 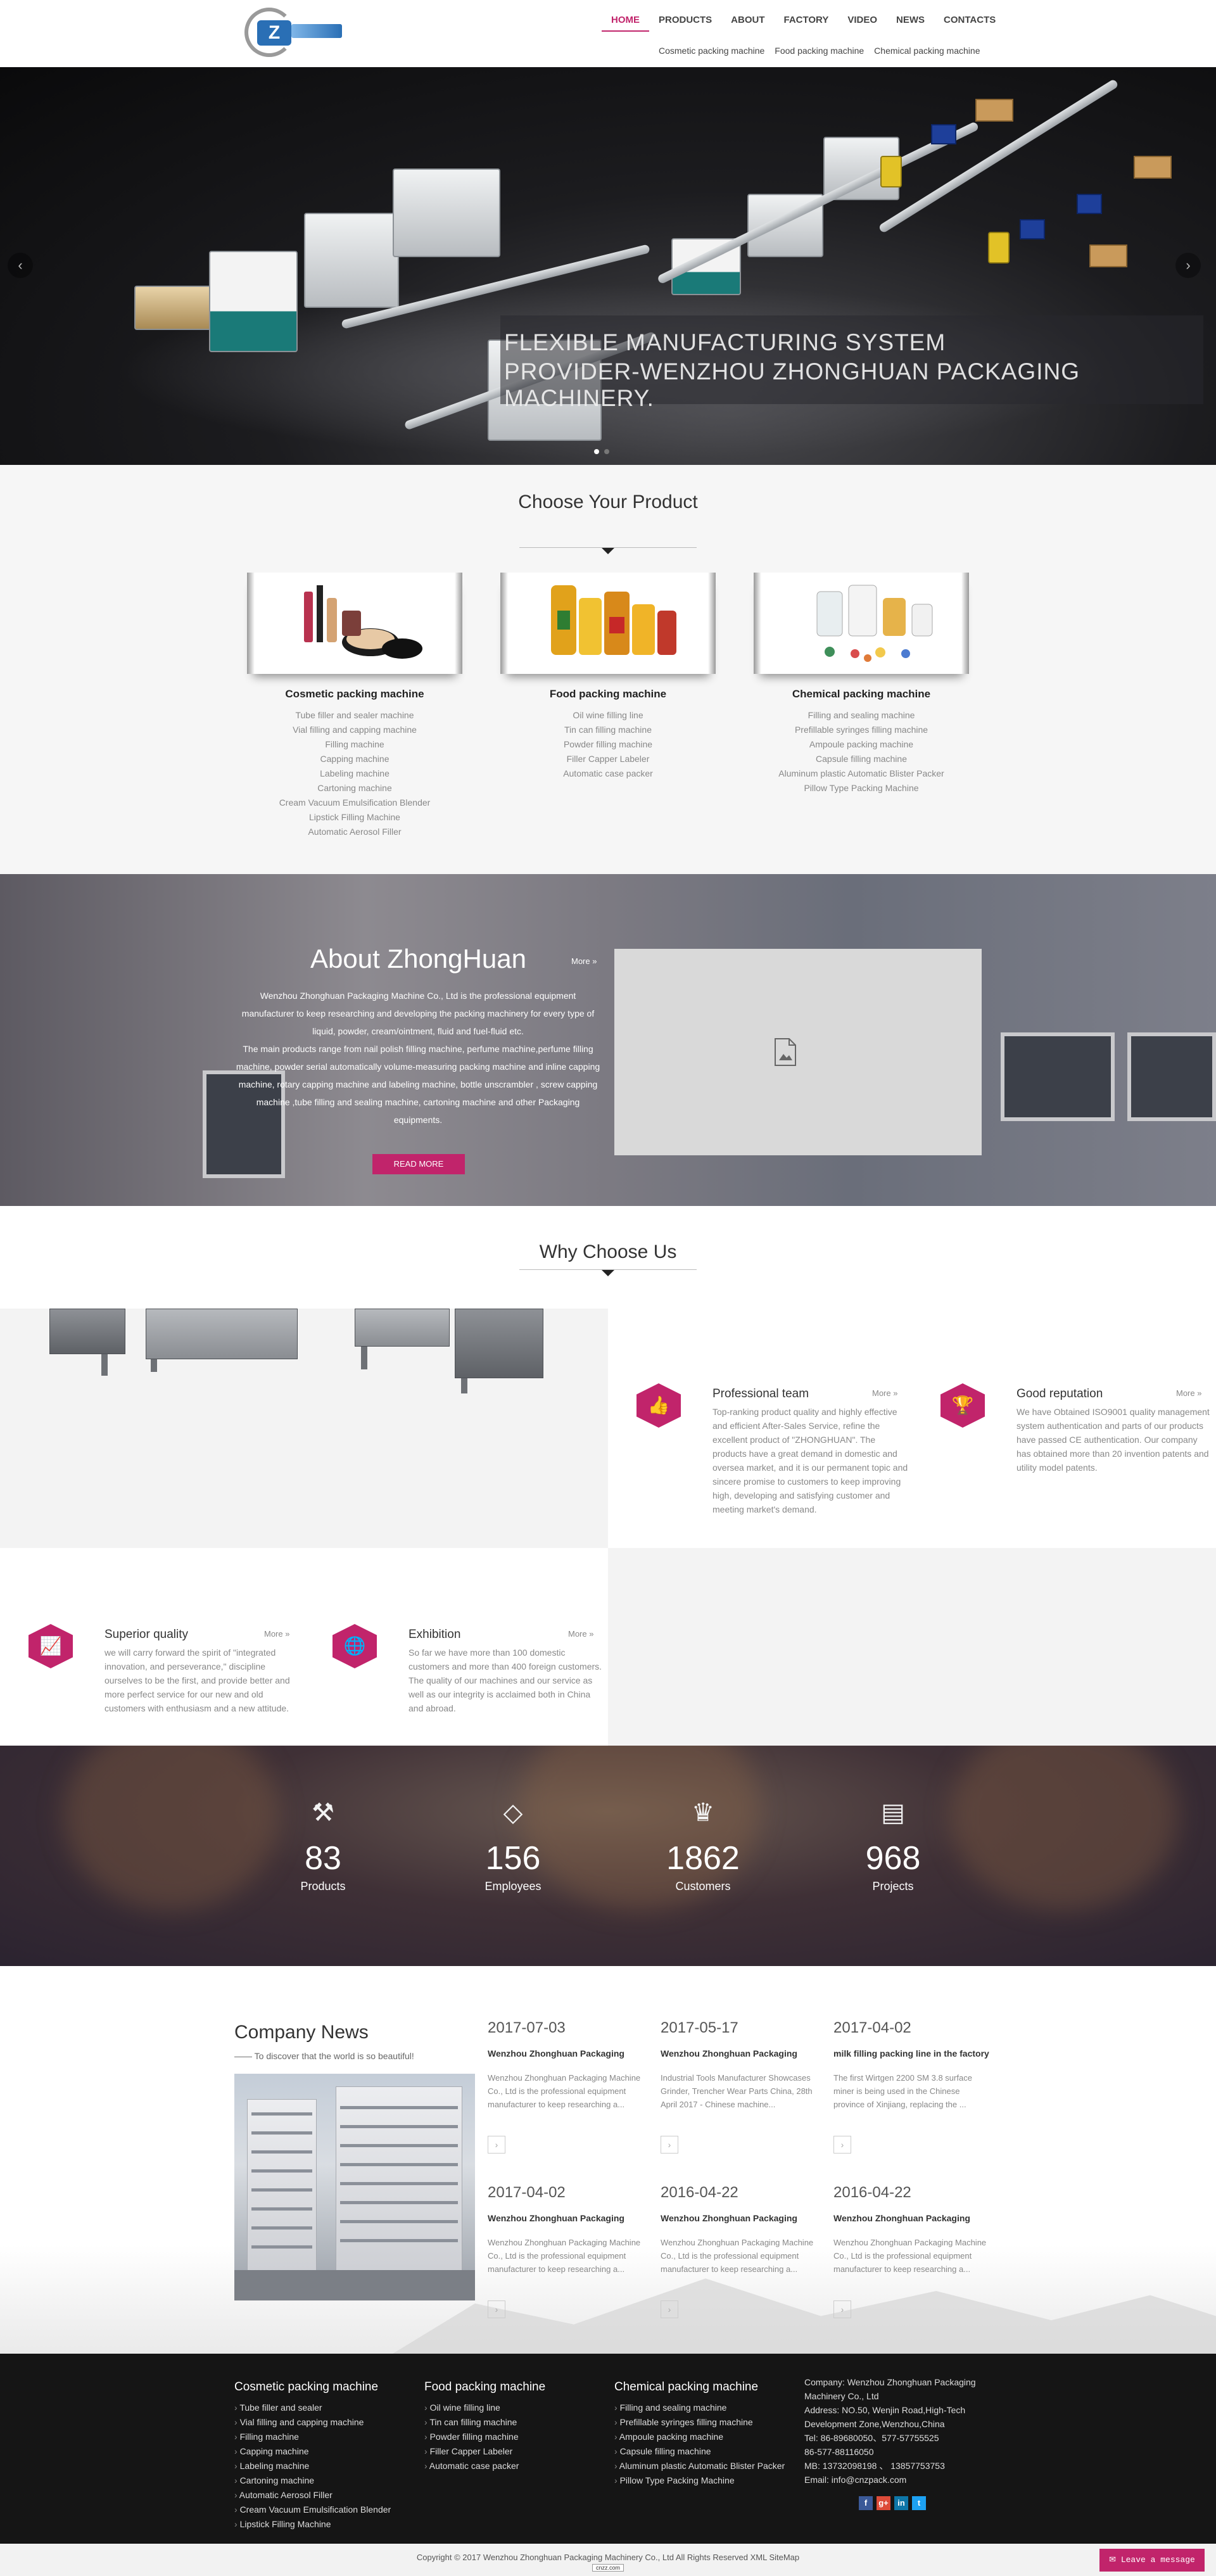 What do you see at coordinates (312, 2524) in the screenshot?
I see `footer-link: Lipstick Filling Machine` at bounding box center [312, 2524].